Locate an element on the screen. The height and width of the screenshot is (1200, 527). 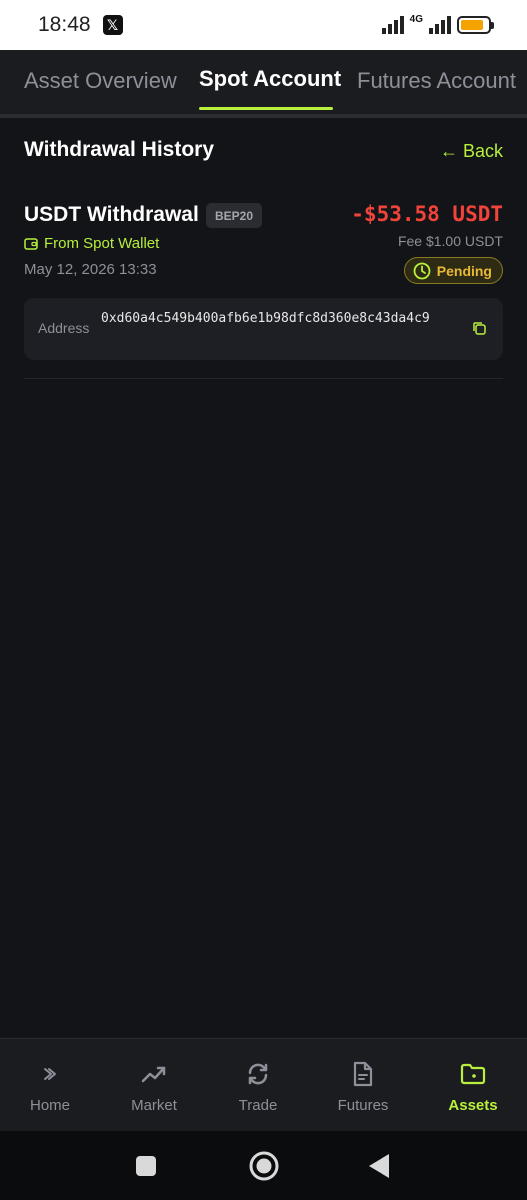
document-icon is located at coordinates (363, 1074).